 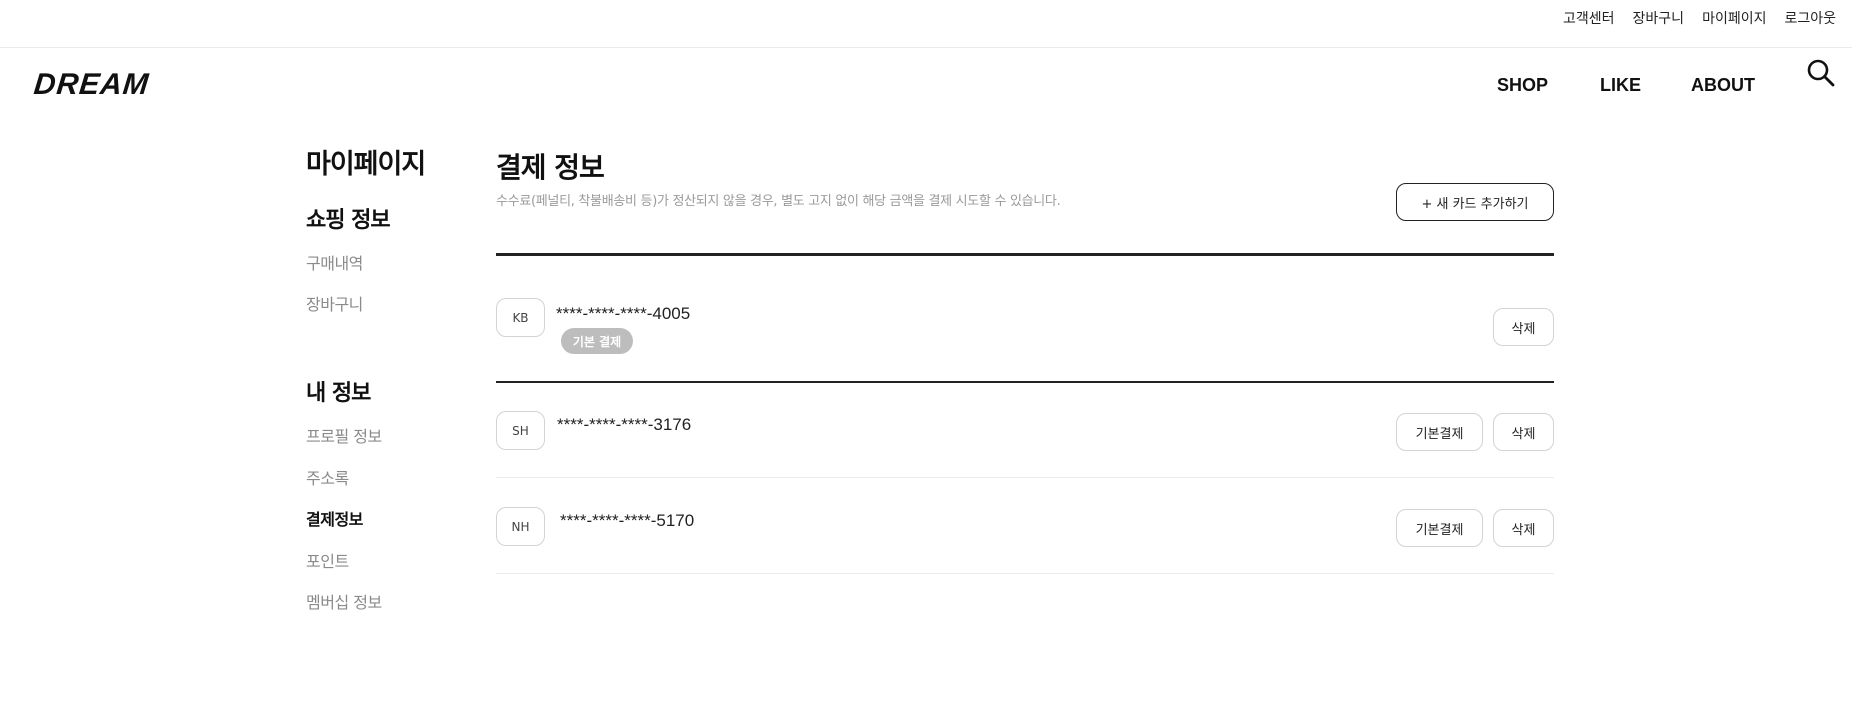 I want to click on bank-badge: KB, so click(x=520, y=317).